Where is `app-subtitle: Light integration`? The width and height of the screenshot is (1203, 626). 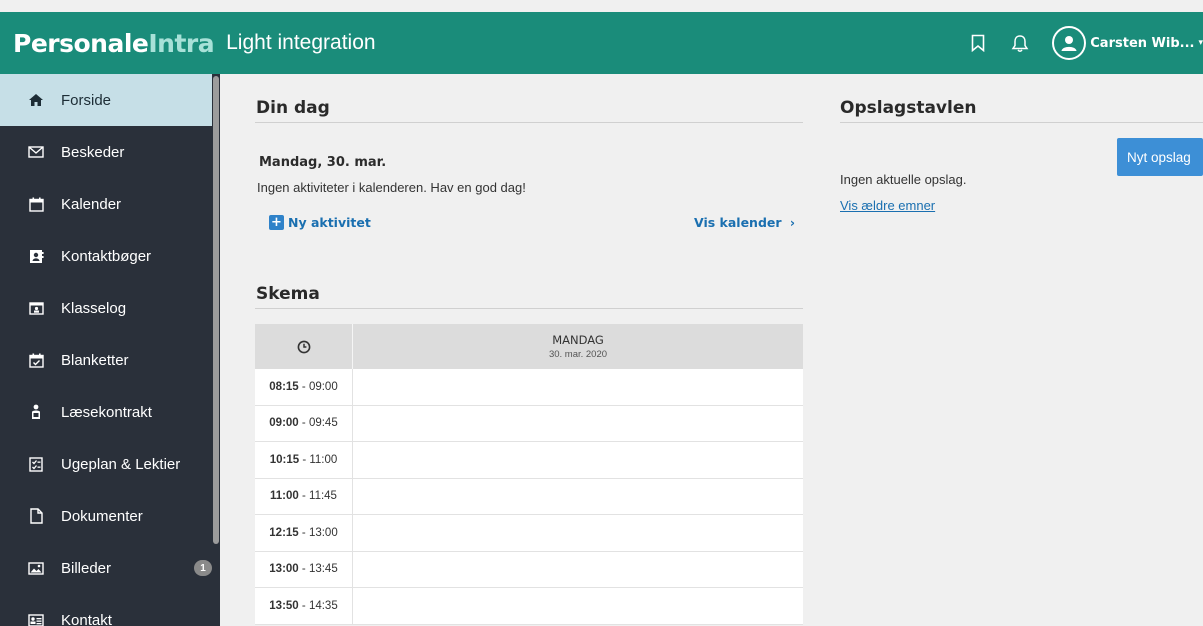
app-subtitle: Light integration is located at coordinates (301, 42).